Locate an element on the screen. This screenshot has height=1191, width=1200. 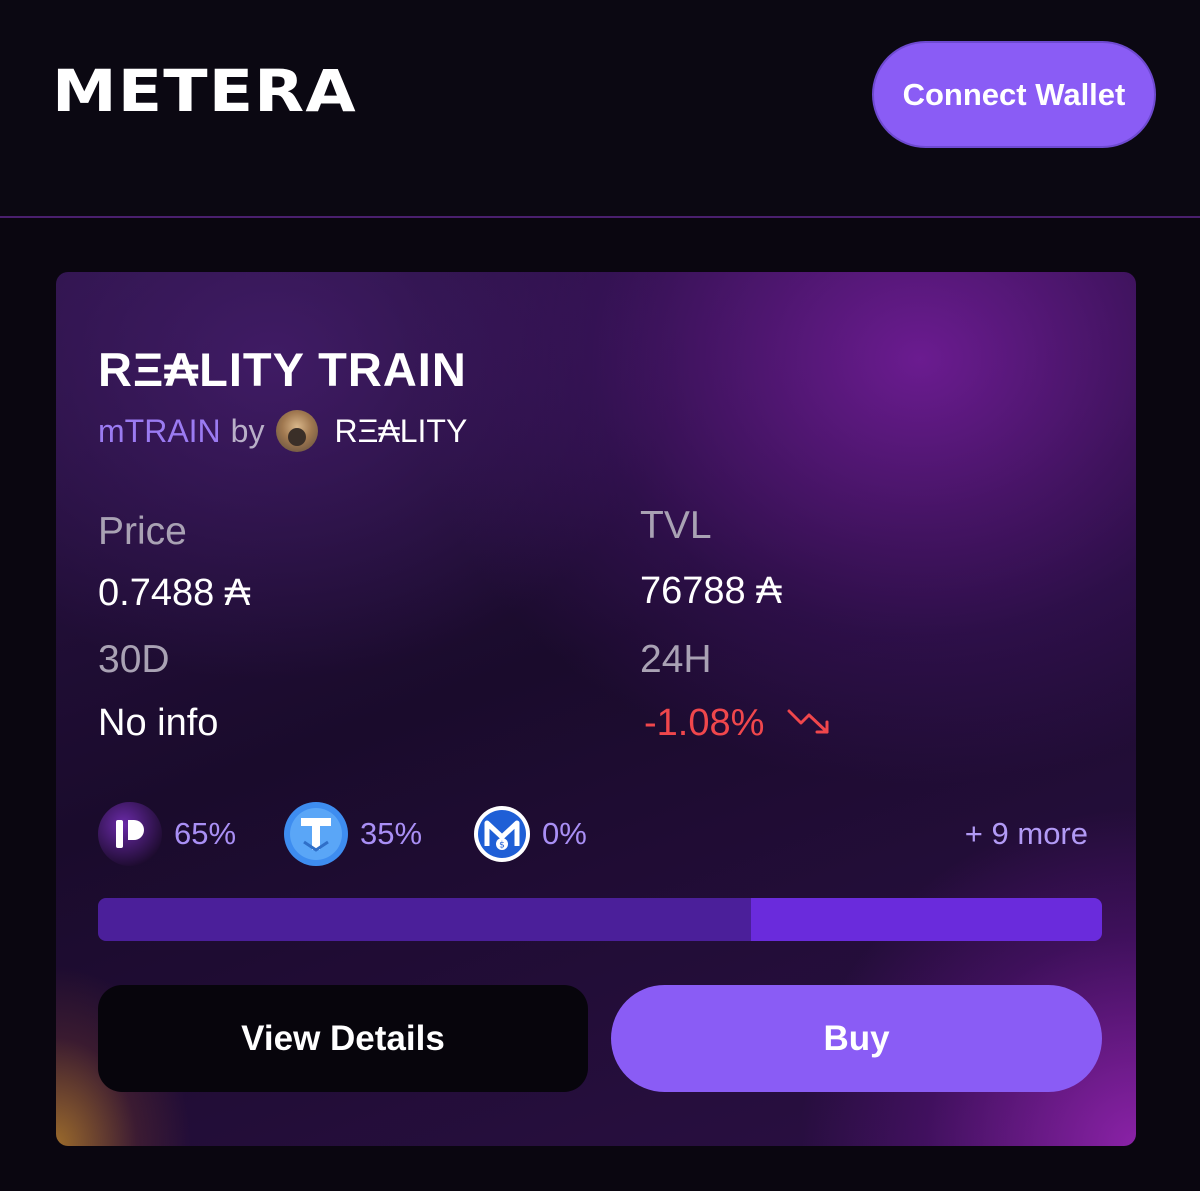
asset-item: 65% is located at coordinates (167, 834).